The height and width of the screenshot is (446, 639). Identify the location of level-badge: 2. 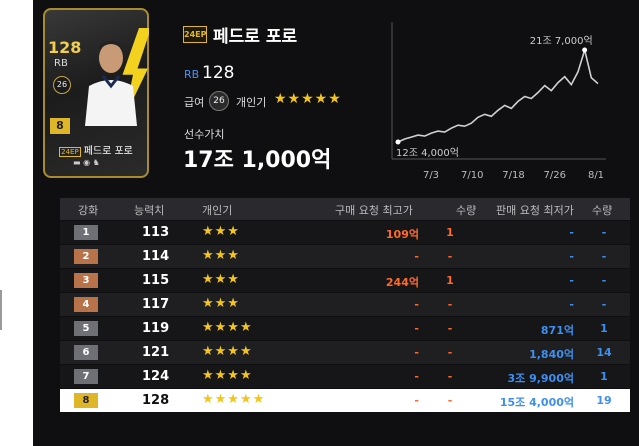
(86, 256).